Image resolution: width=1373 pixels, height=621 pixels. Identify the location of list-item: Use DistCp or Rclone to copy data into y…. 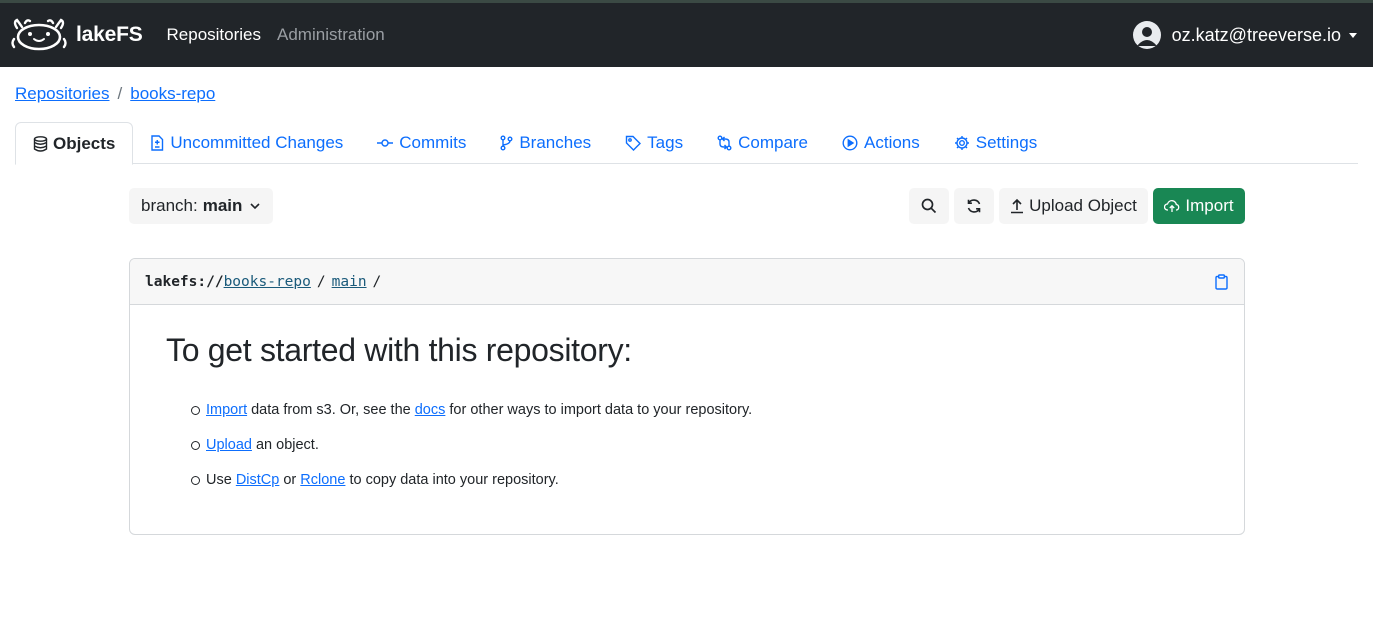
(699, 480).